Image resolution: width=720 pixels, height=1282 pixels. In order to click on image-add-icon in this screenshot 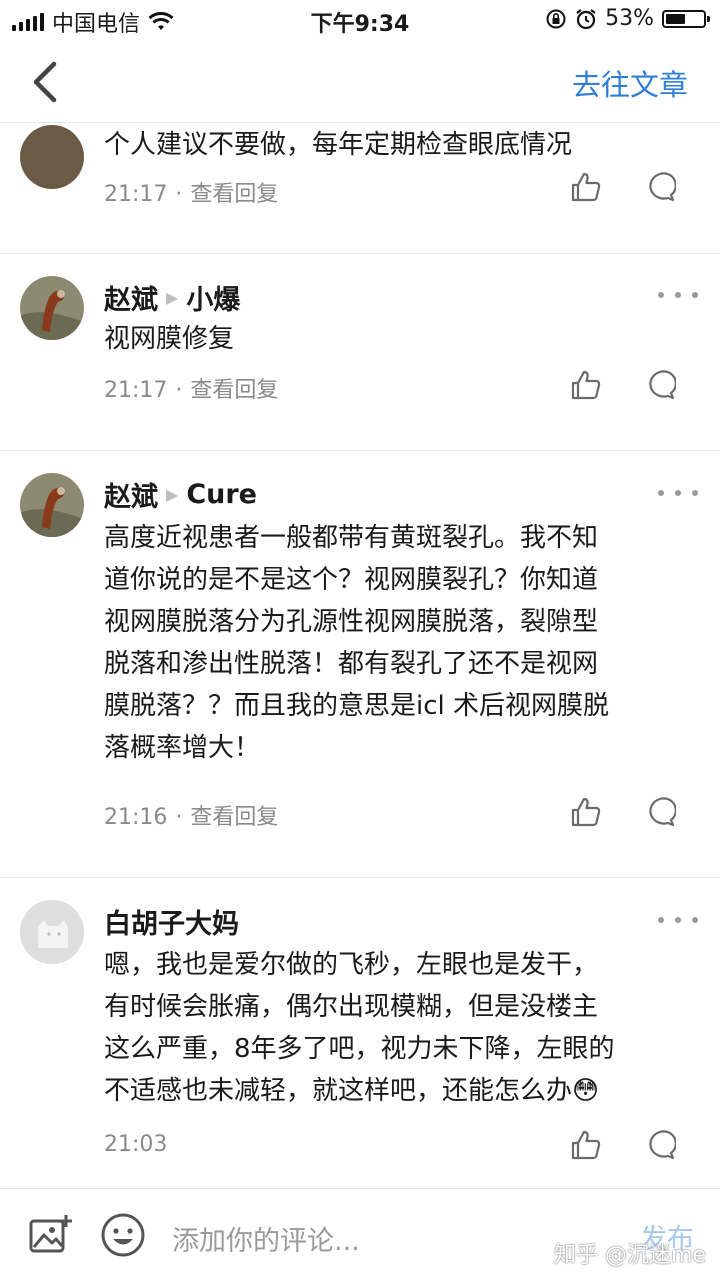, I will do `click(50, 1235)`.